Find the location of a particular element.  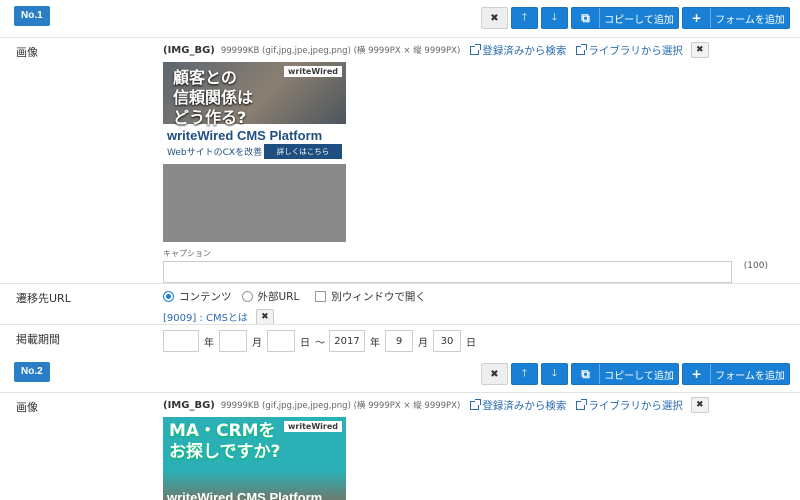

clear-link-button: ✖ is located at coordinates (264, 317).